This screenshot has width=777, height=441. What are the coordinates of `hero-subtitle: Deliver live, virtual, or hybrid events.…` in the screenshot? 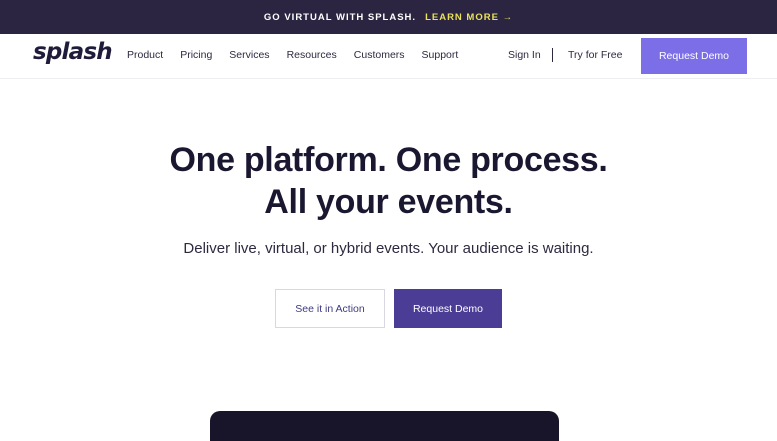 It's located at (388, 248).